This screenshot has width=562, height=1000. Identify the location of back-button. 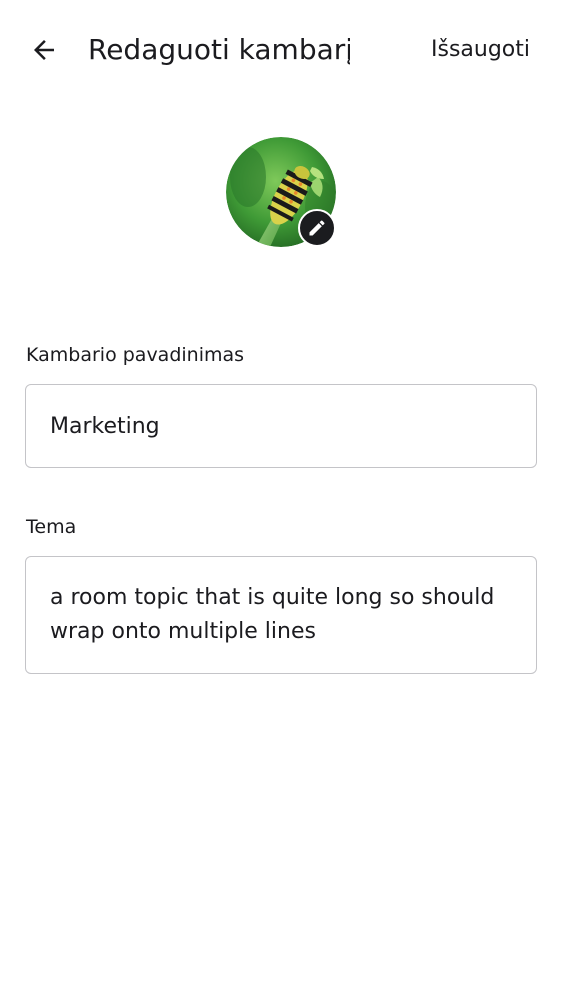
(44, 50).